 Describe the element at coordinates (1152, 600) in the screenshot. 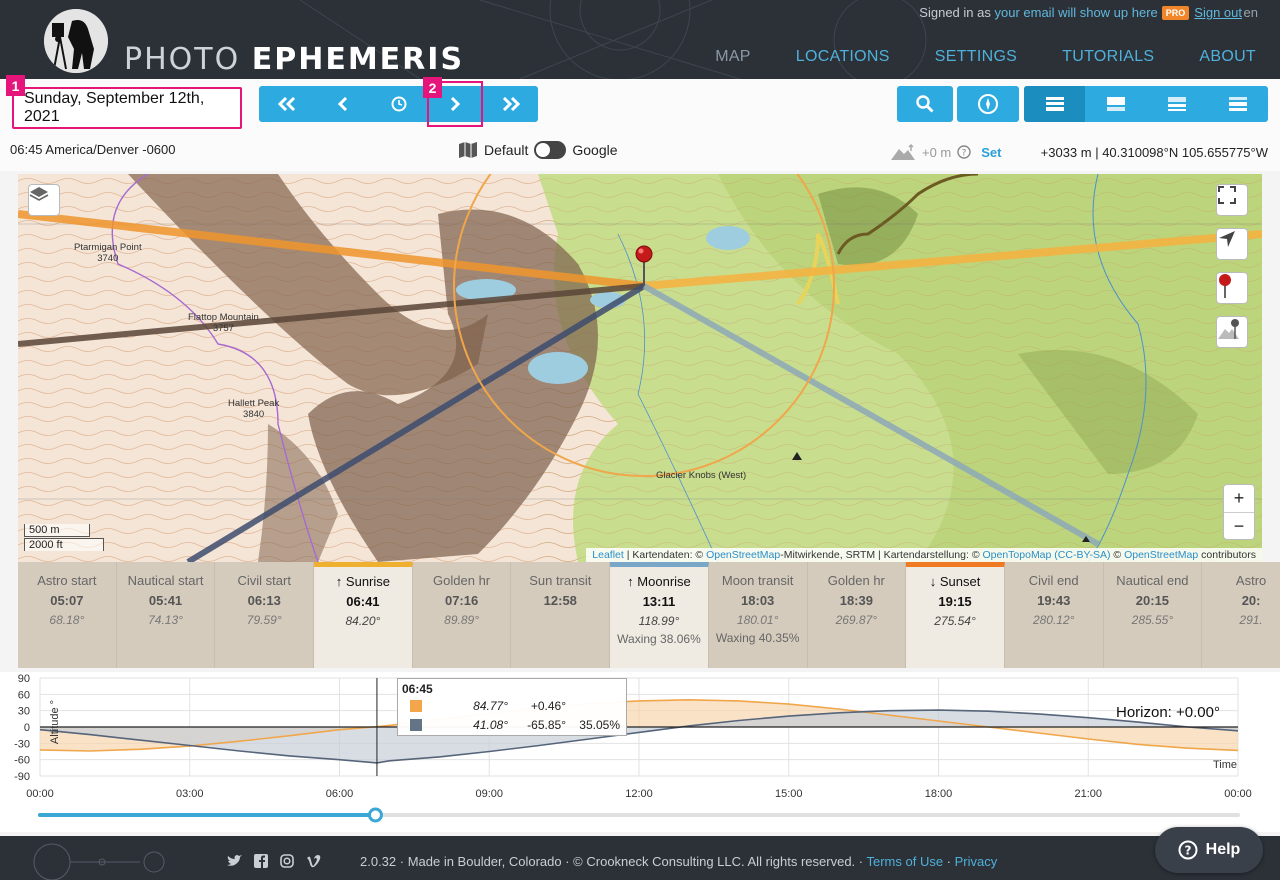

I see `event-time: 20:15` at that location.